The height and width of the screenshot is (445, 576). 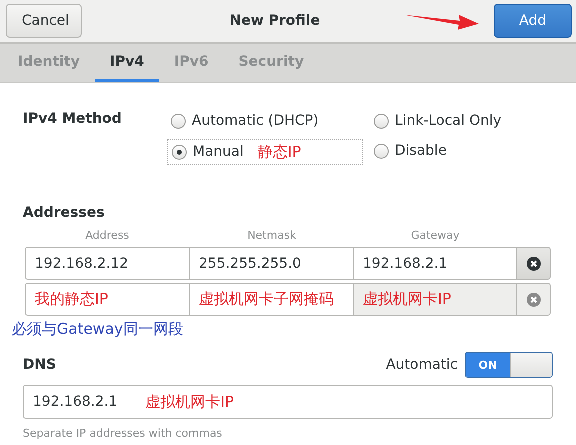 I want to click on column-header: Gateway, so click(x=435, y=236).